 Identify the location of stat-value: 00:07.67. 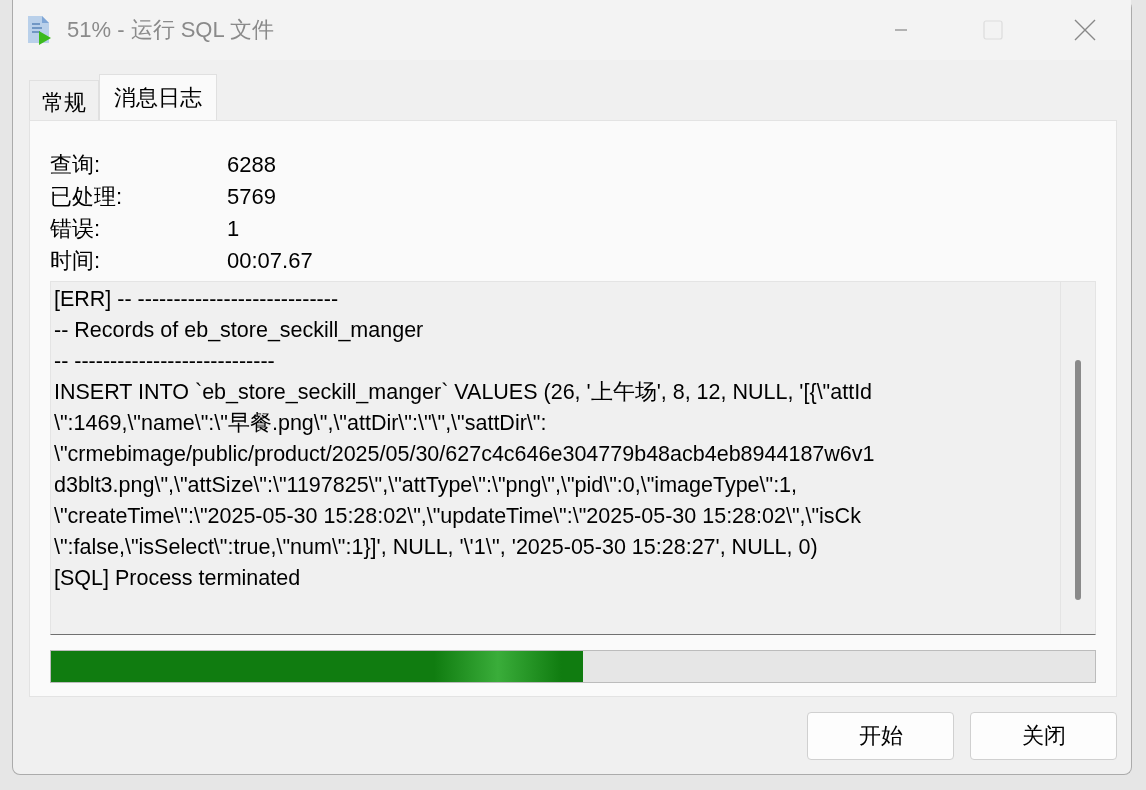
(270, 261).